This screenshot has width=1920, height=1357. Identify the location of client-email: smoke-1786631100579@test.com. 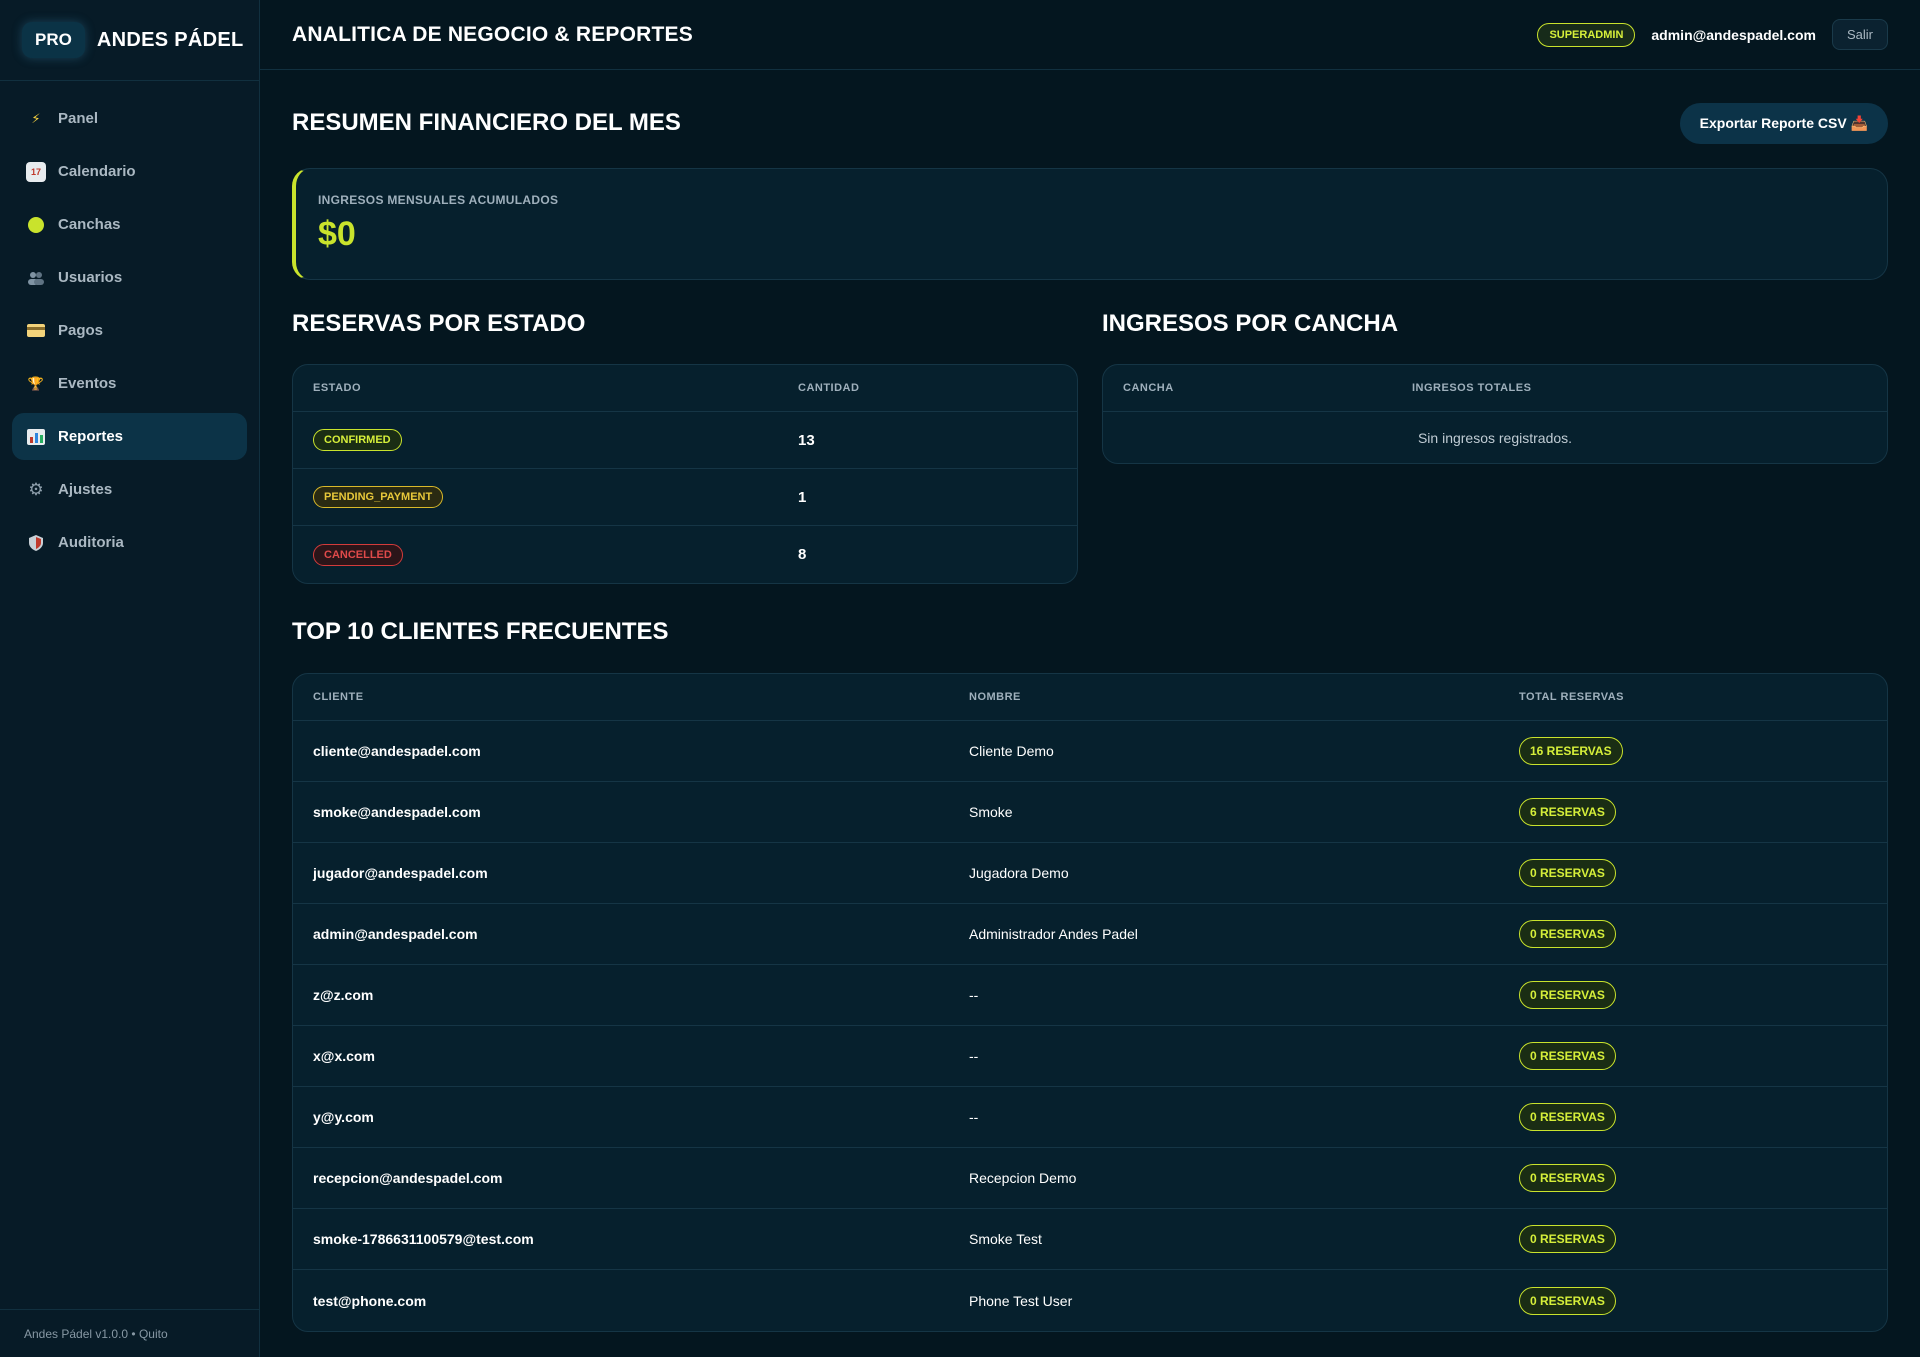
(423, 1239).